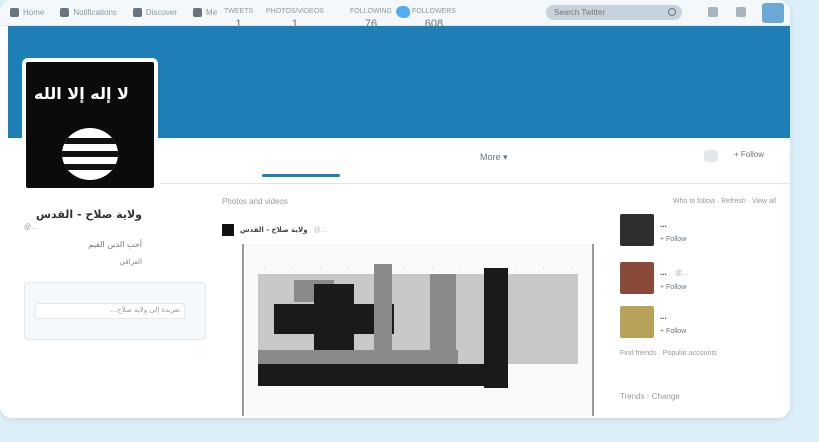 The width and height of the screenshot is (819, 442). What do you see at coordinates (255, 201) in the screenshot?
I see `timeline-section-title: Photos and videos` at bounding box center [255, 201].